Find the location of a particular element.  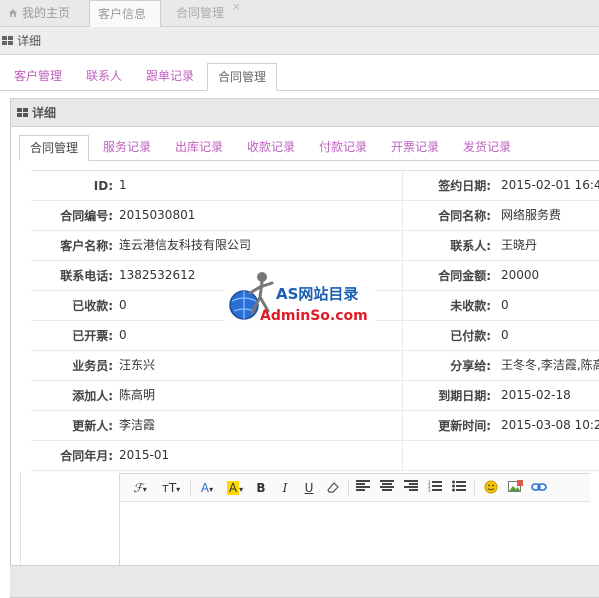

tab-receipt-records: 收款记录 is located at coordinates (271, 148).